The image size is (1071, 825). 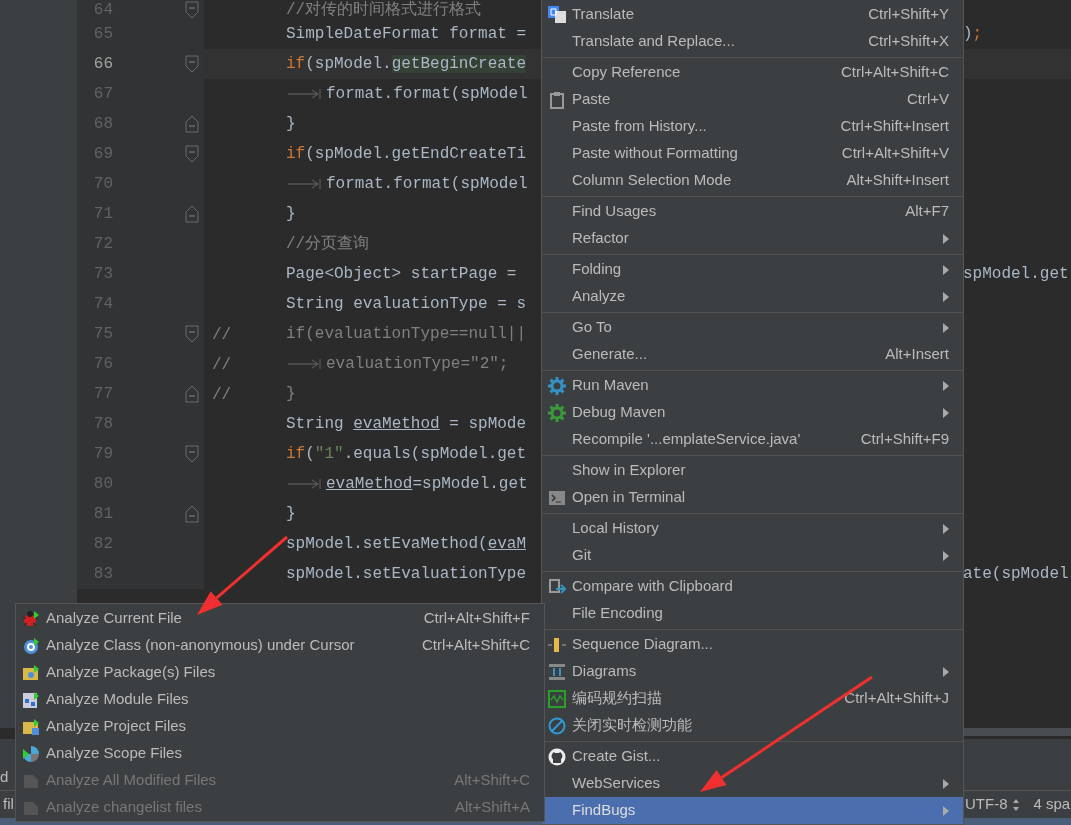 I want to click on scrollbar, so click(x=1017, y=732).